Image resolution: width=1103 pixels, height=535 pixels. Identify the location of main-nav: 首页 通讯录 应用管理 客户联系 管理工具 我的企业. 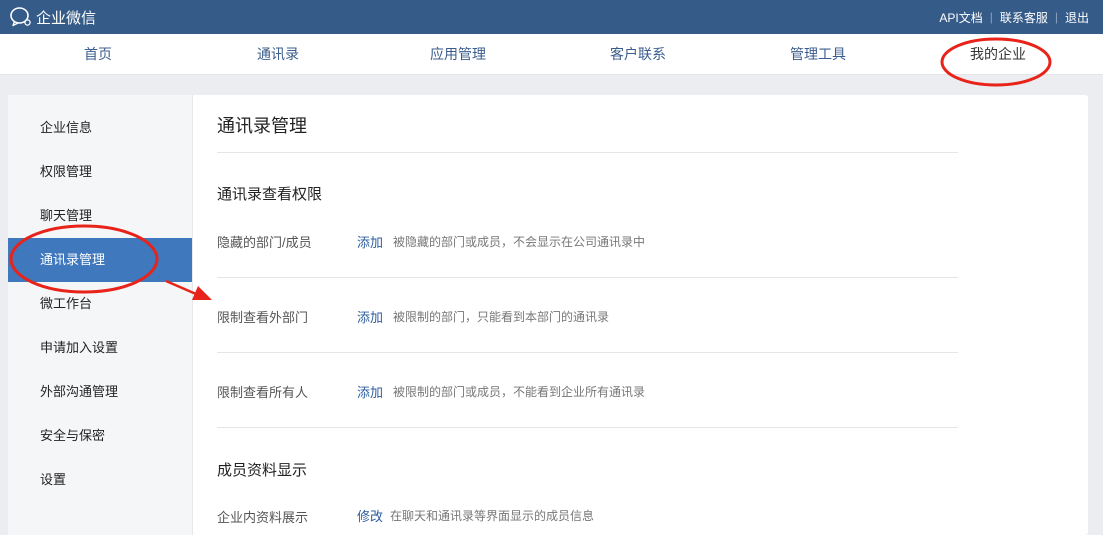
(551, 54).